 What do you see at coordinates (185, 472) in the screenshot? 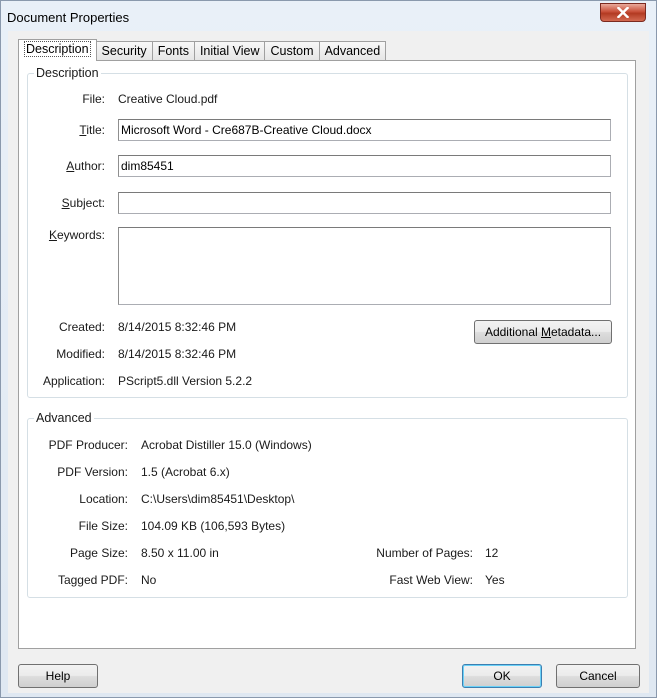
I see `pdf-version-value: 1.5 (Acrobat 6.x)` at bounding box center [185, 472].